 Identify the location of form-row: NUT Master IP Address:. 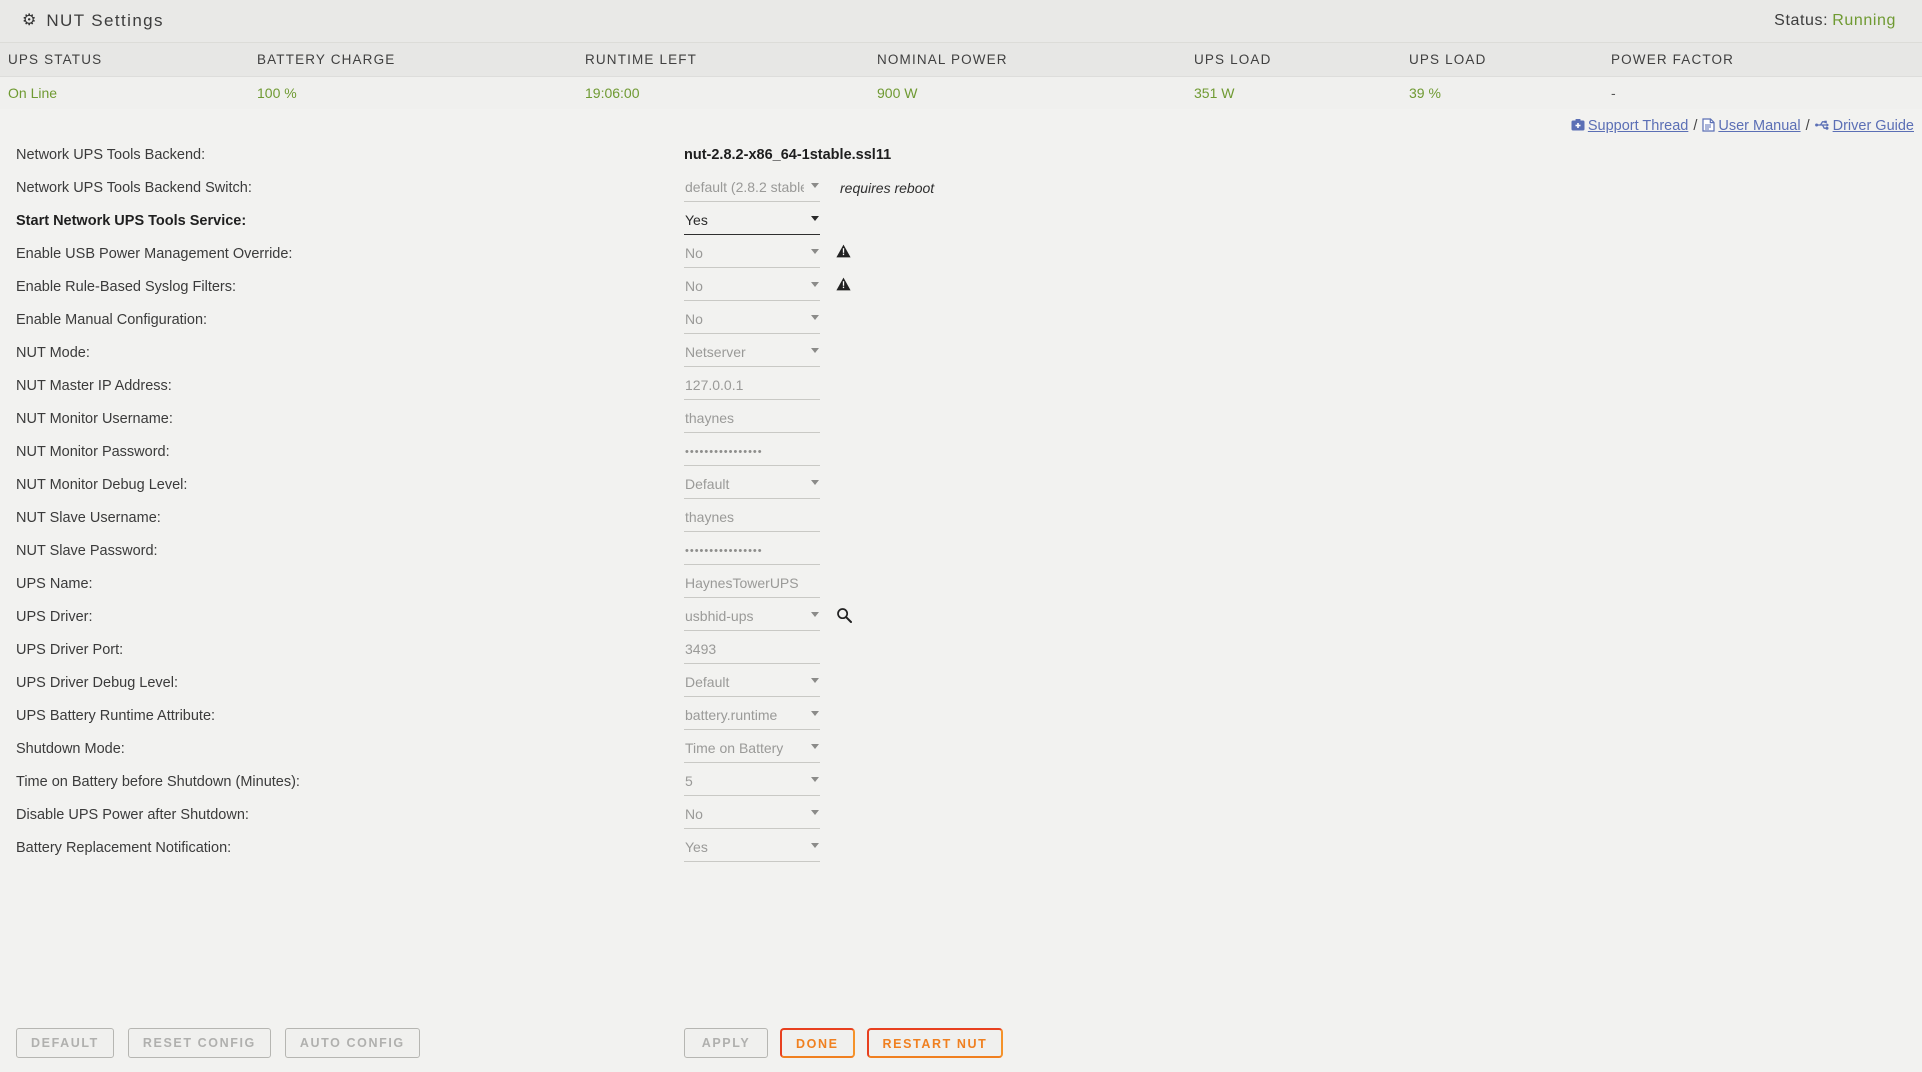
(969, 390).